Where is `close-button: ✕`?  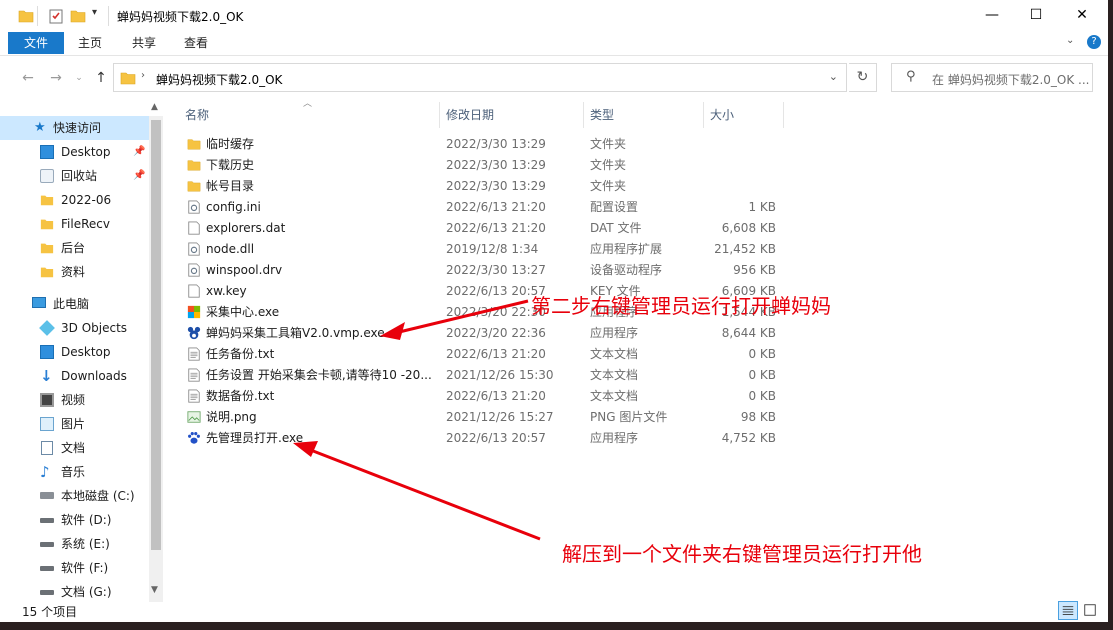
close-button: ✕ is located at coordinates (1082, 15).